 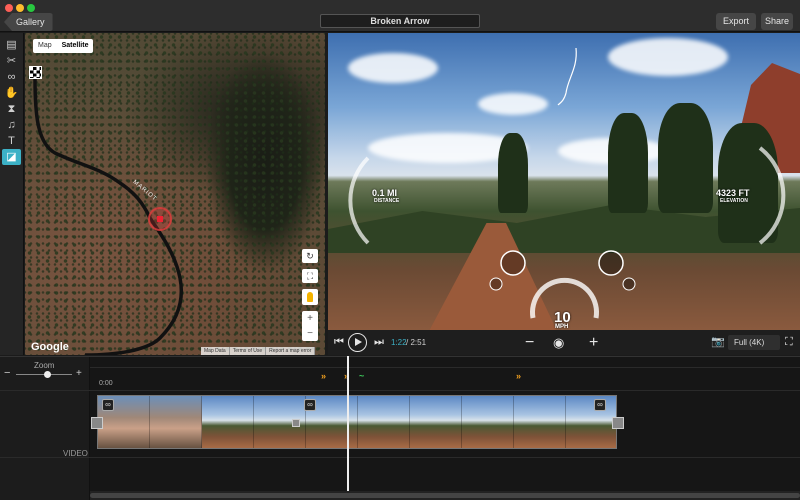 I want to click on zoom-in-view-button: +, so click(x=593, y=342).